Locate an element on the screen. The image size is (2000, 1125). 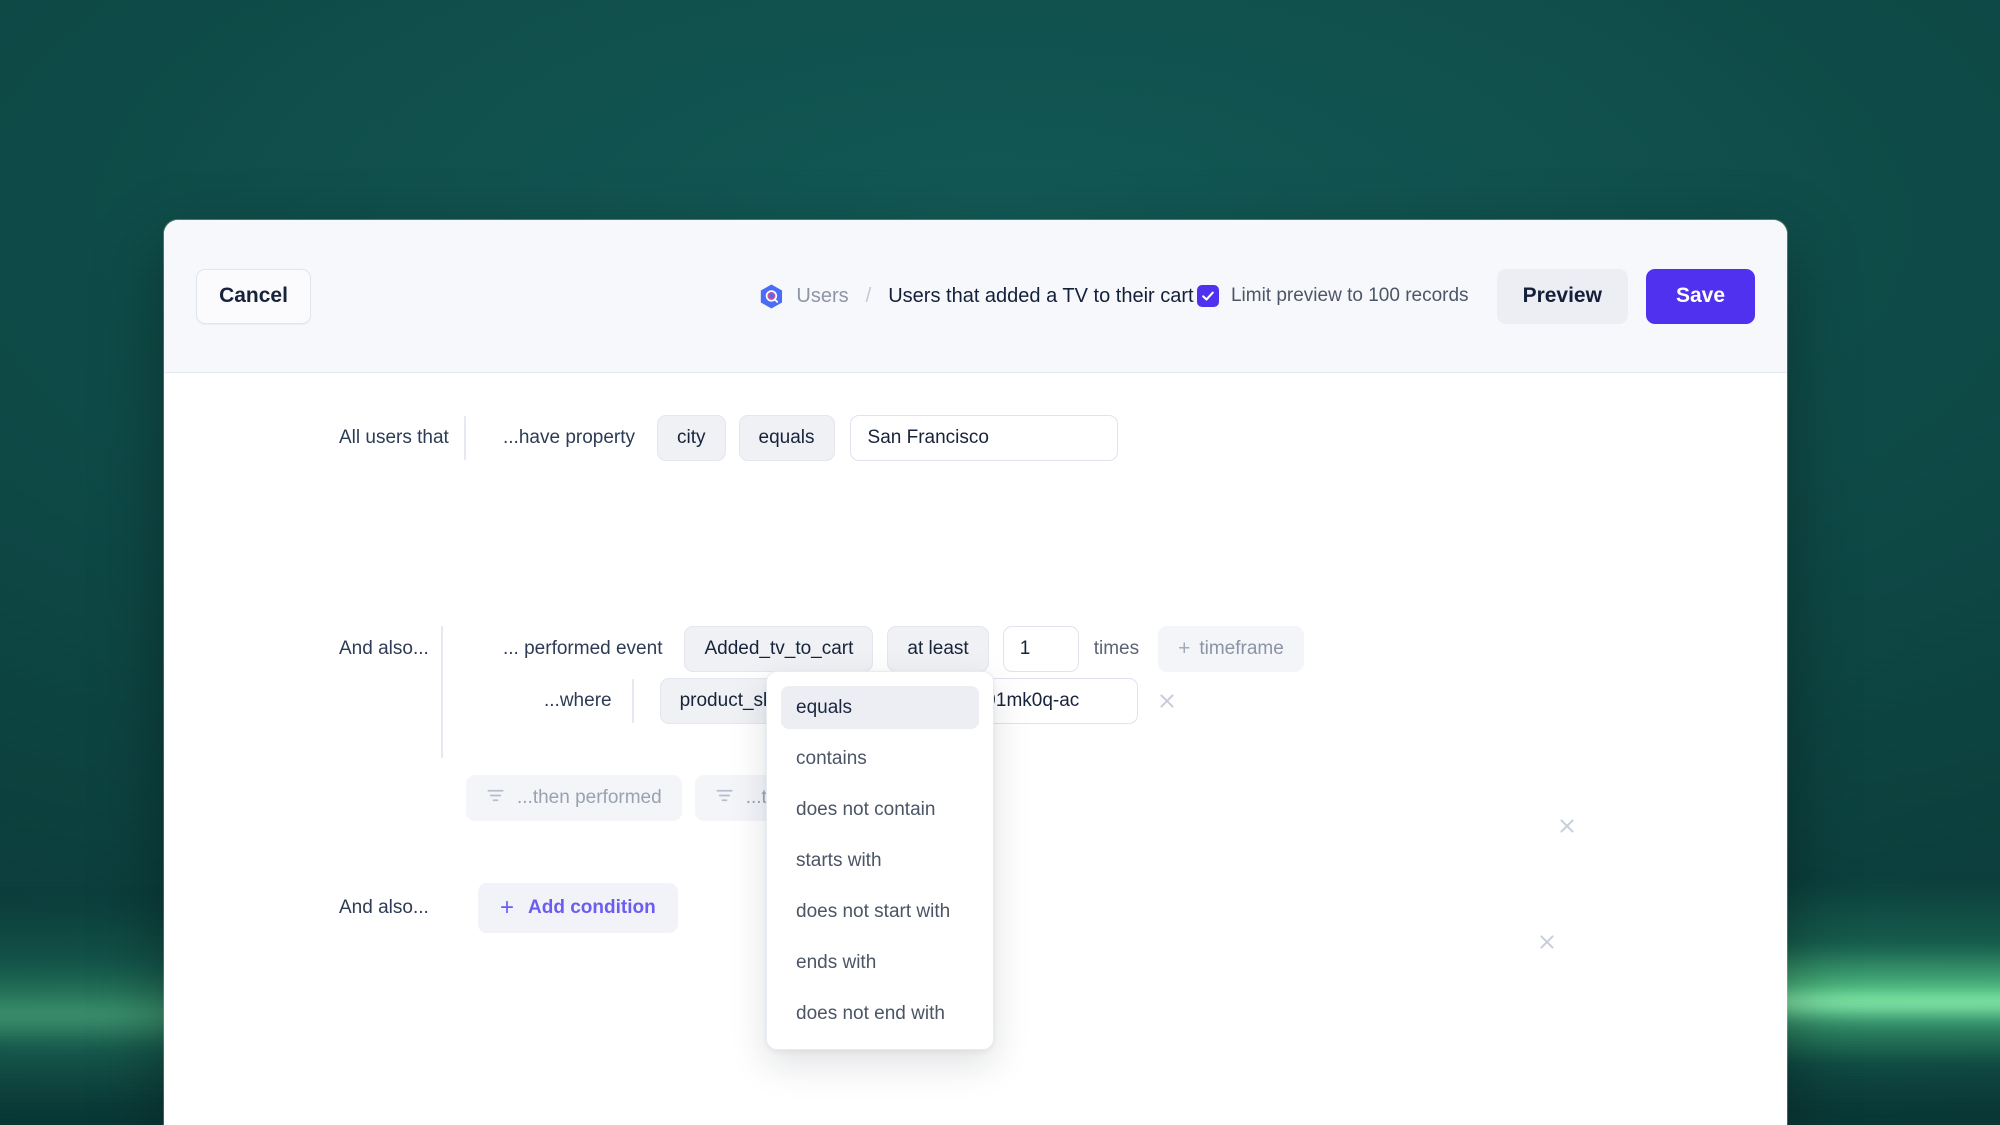
dropdown-option-starts-with: starts with is located at coordinates (880, 860).